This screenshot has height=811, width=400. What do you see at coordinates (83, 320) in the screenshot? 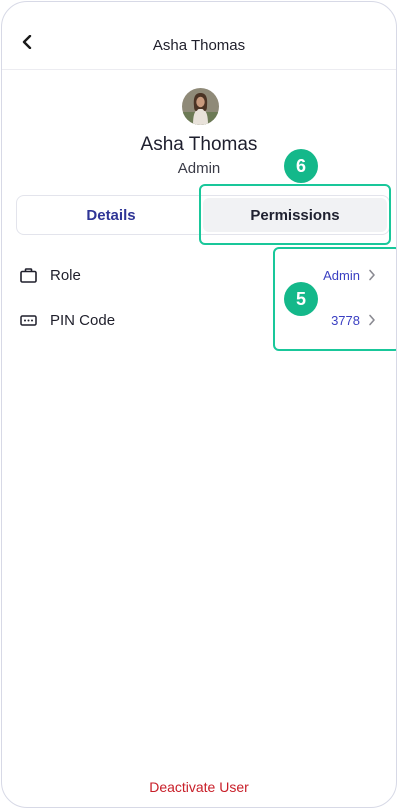
I see `row-label-pin-code: PIN Code` at bounding box center [83, 320].